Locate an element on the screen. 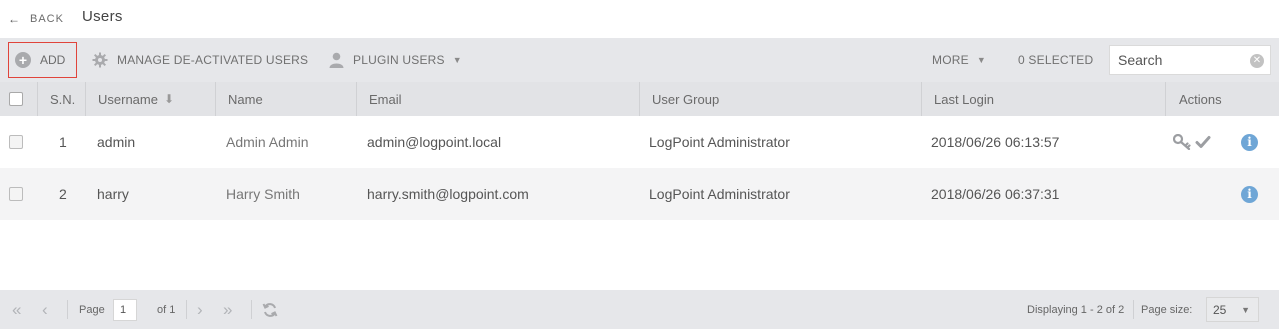  column-header-email: Email is located at coordinates (498, 99).